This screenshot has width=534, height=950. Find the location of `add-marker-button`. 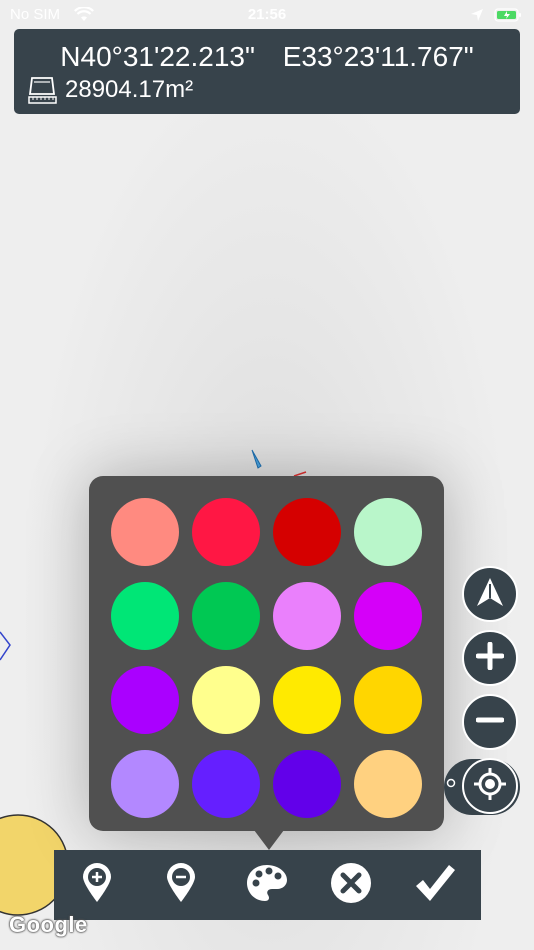

add-marker-button is located at coordinates (97, 885).